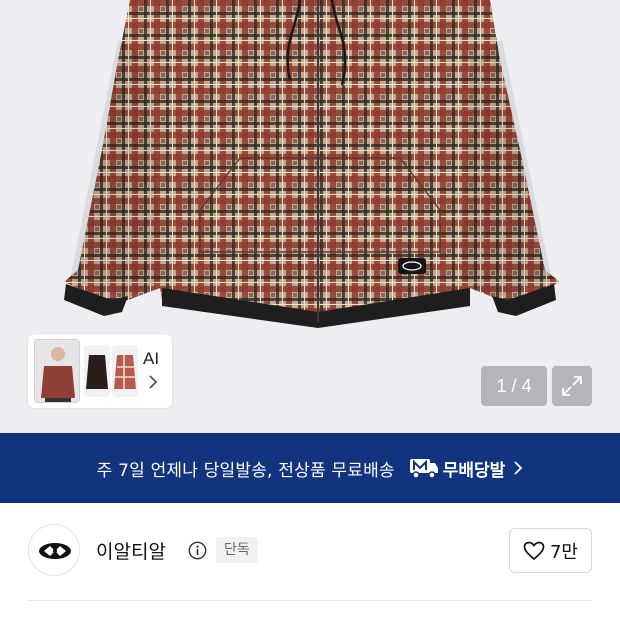 The width and height of the screenshot is (620, 620). I want to click on like-button: 7만, so click(550, 550).